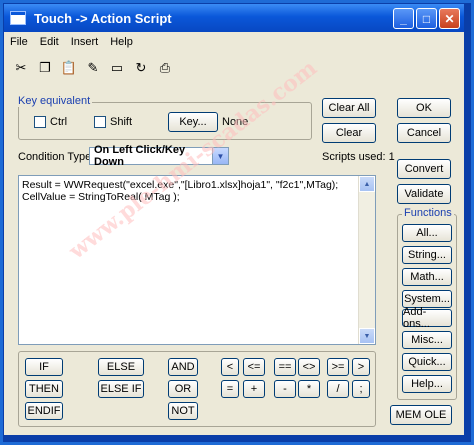 The image size is (474, 445). What do you see at coordinates (183, 411) in the screenshot?
I see `op-not-button: NOT` at bounding box center [183, 411].